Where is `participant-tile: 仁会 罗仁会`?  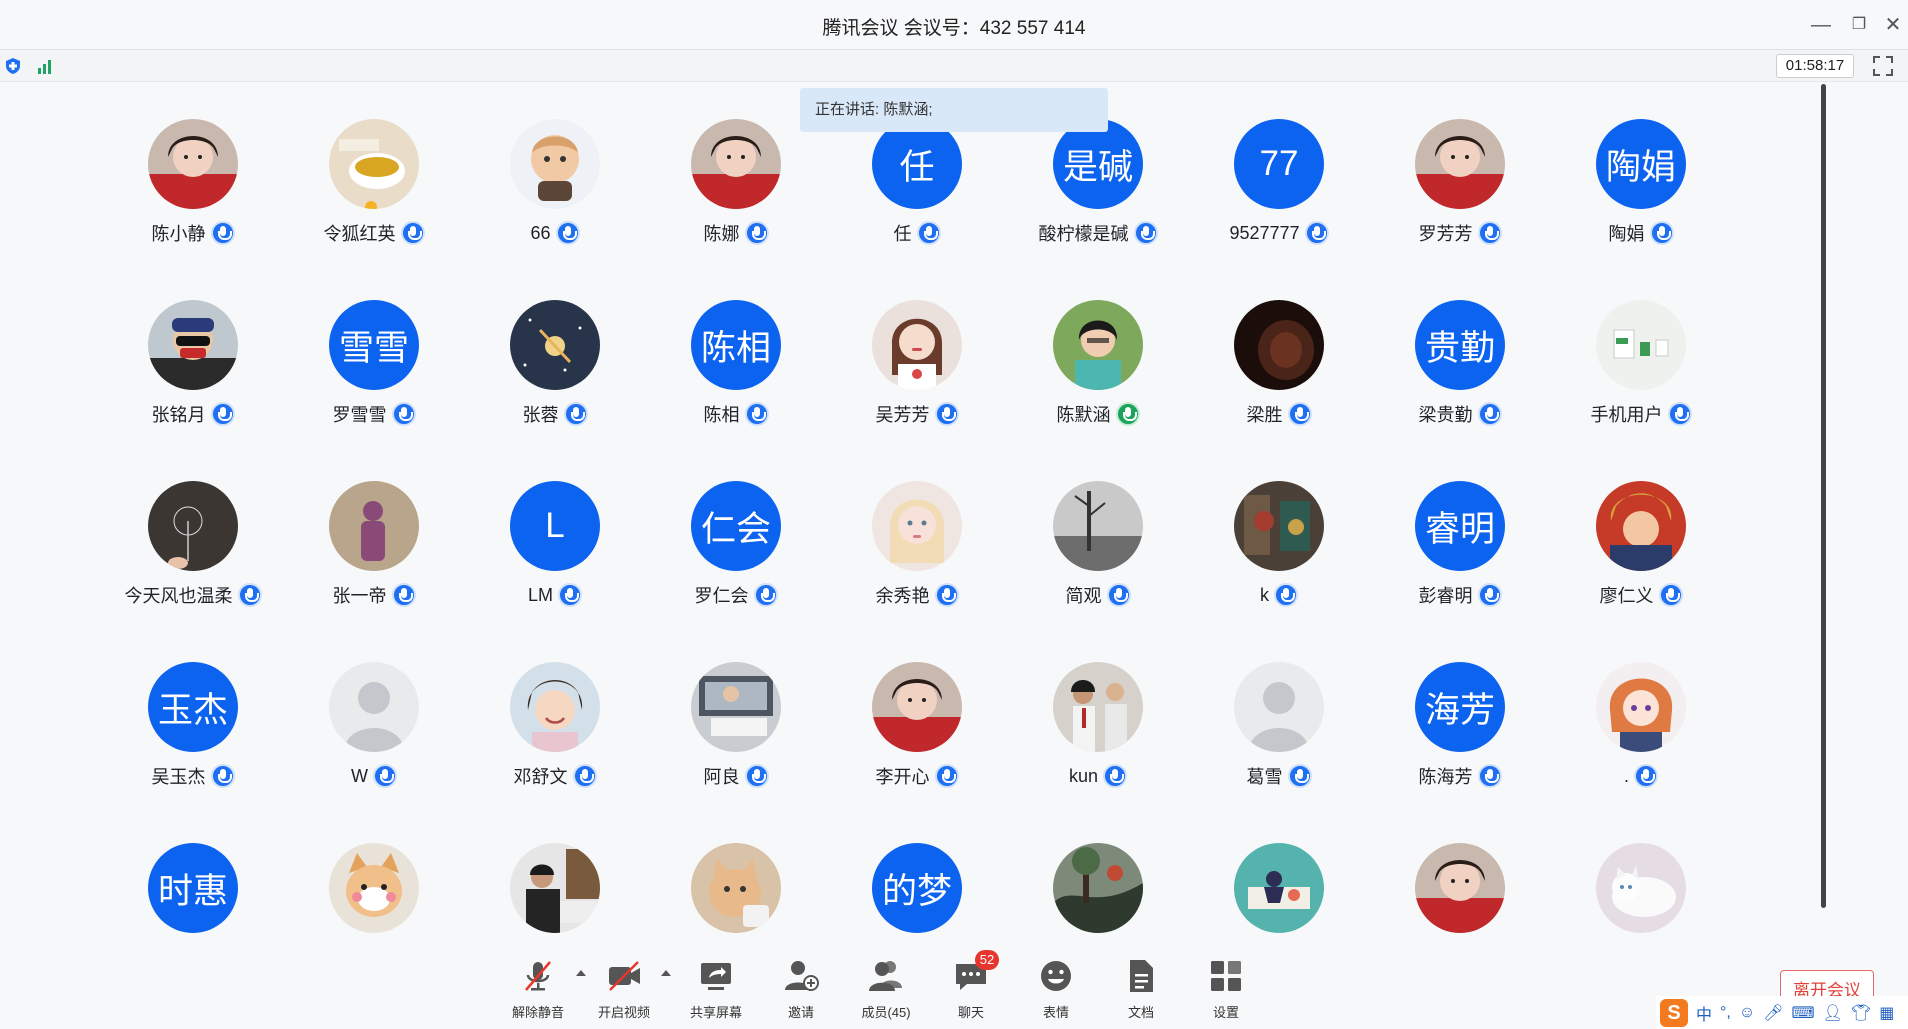
participant-tile: 仁会 罗仁会 is located at coordinates (736, 556).